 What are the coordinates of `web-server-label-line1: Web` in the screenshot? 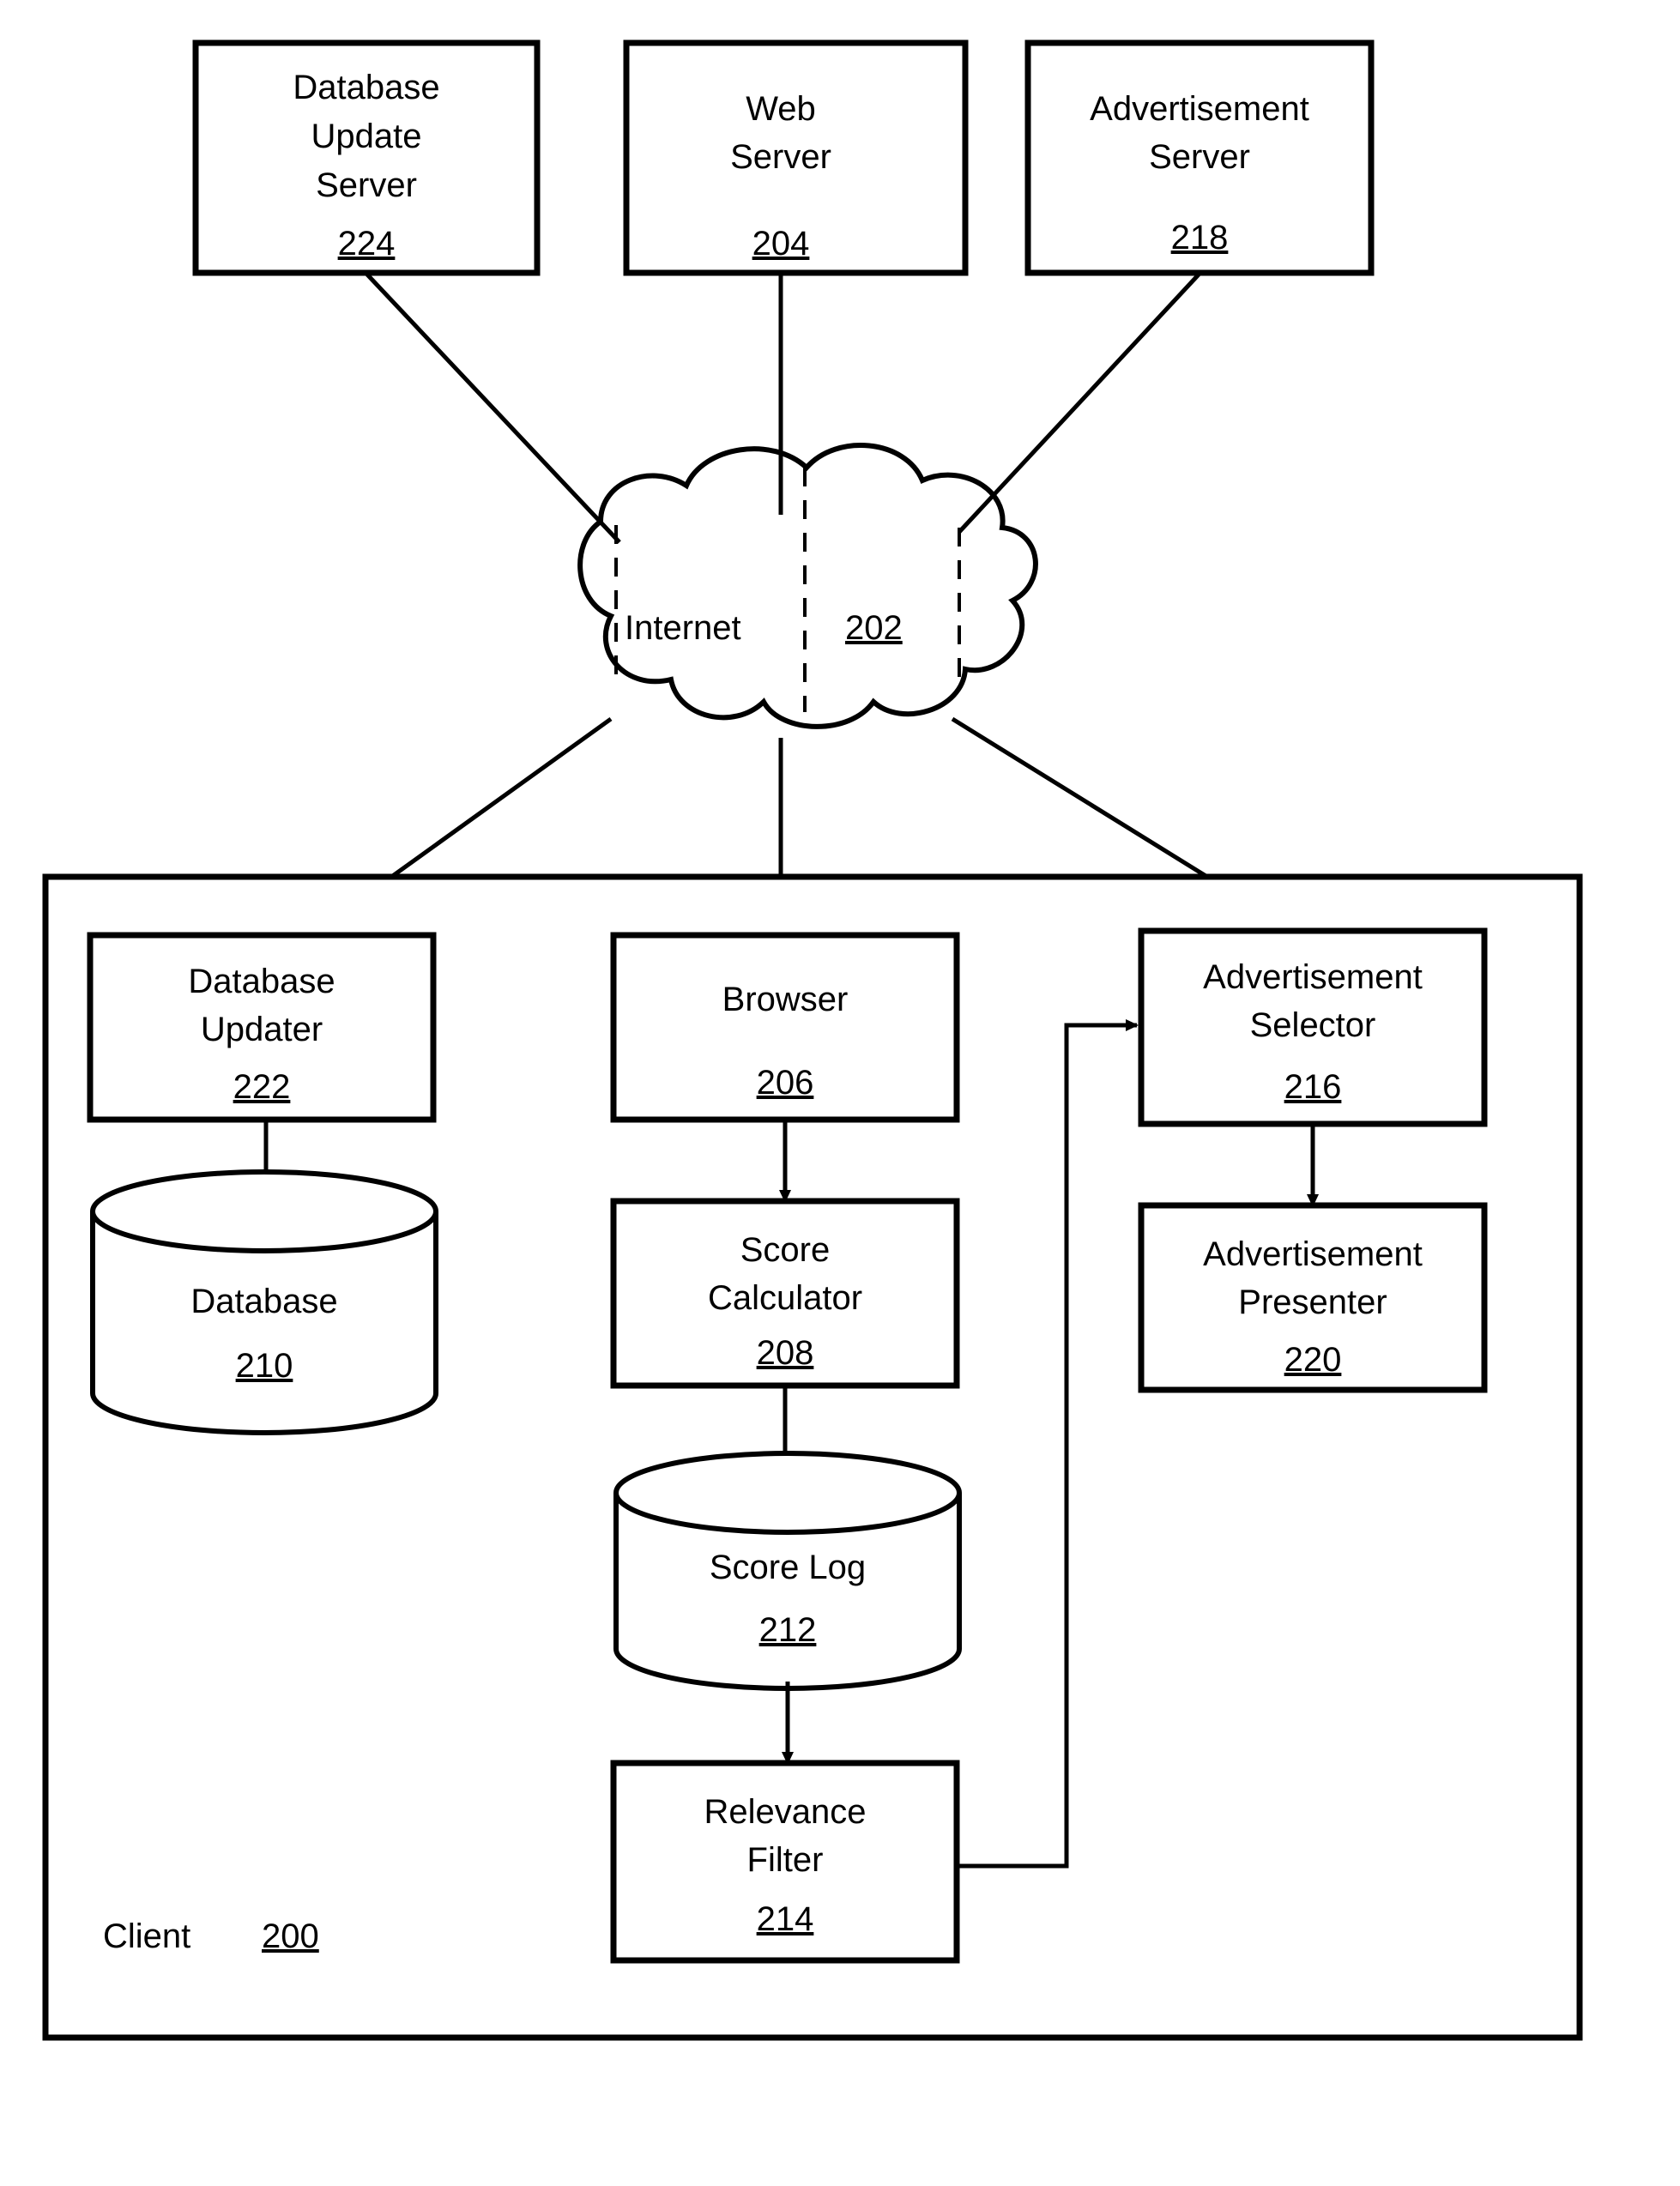 It's located at (781, 109).